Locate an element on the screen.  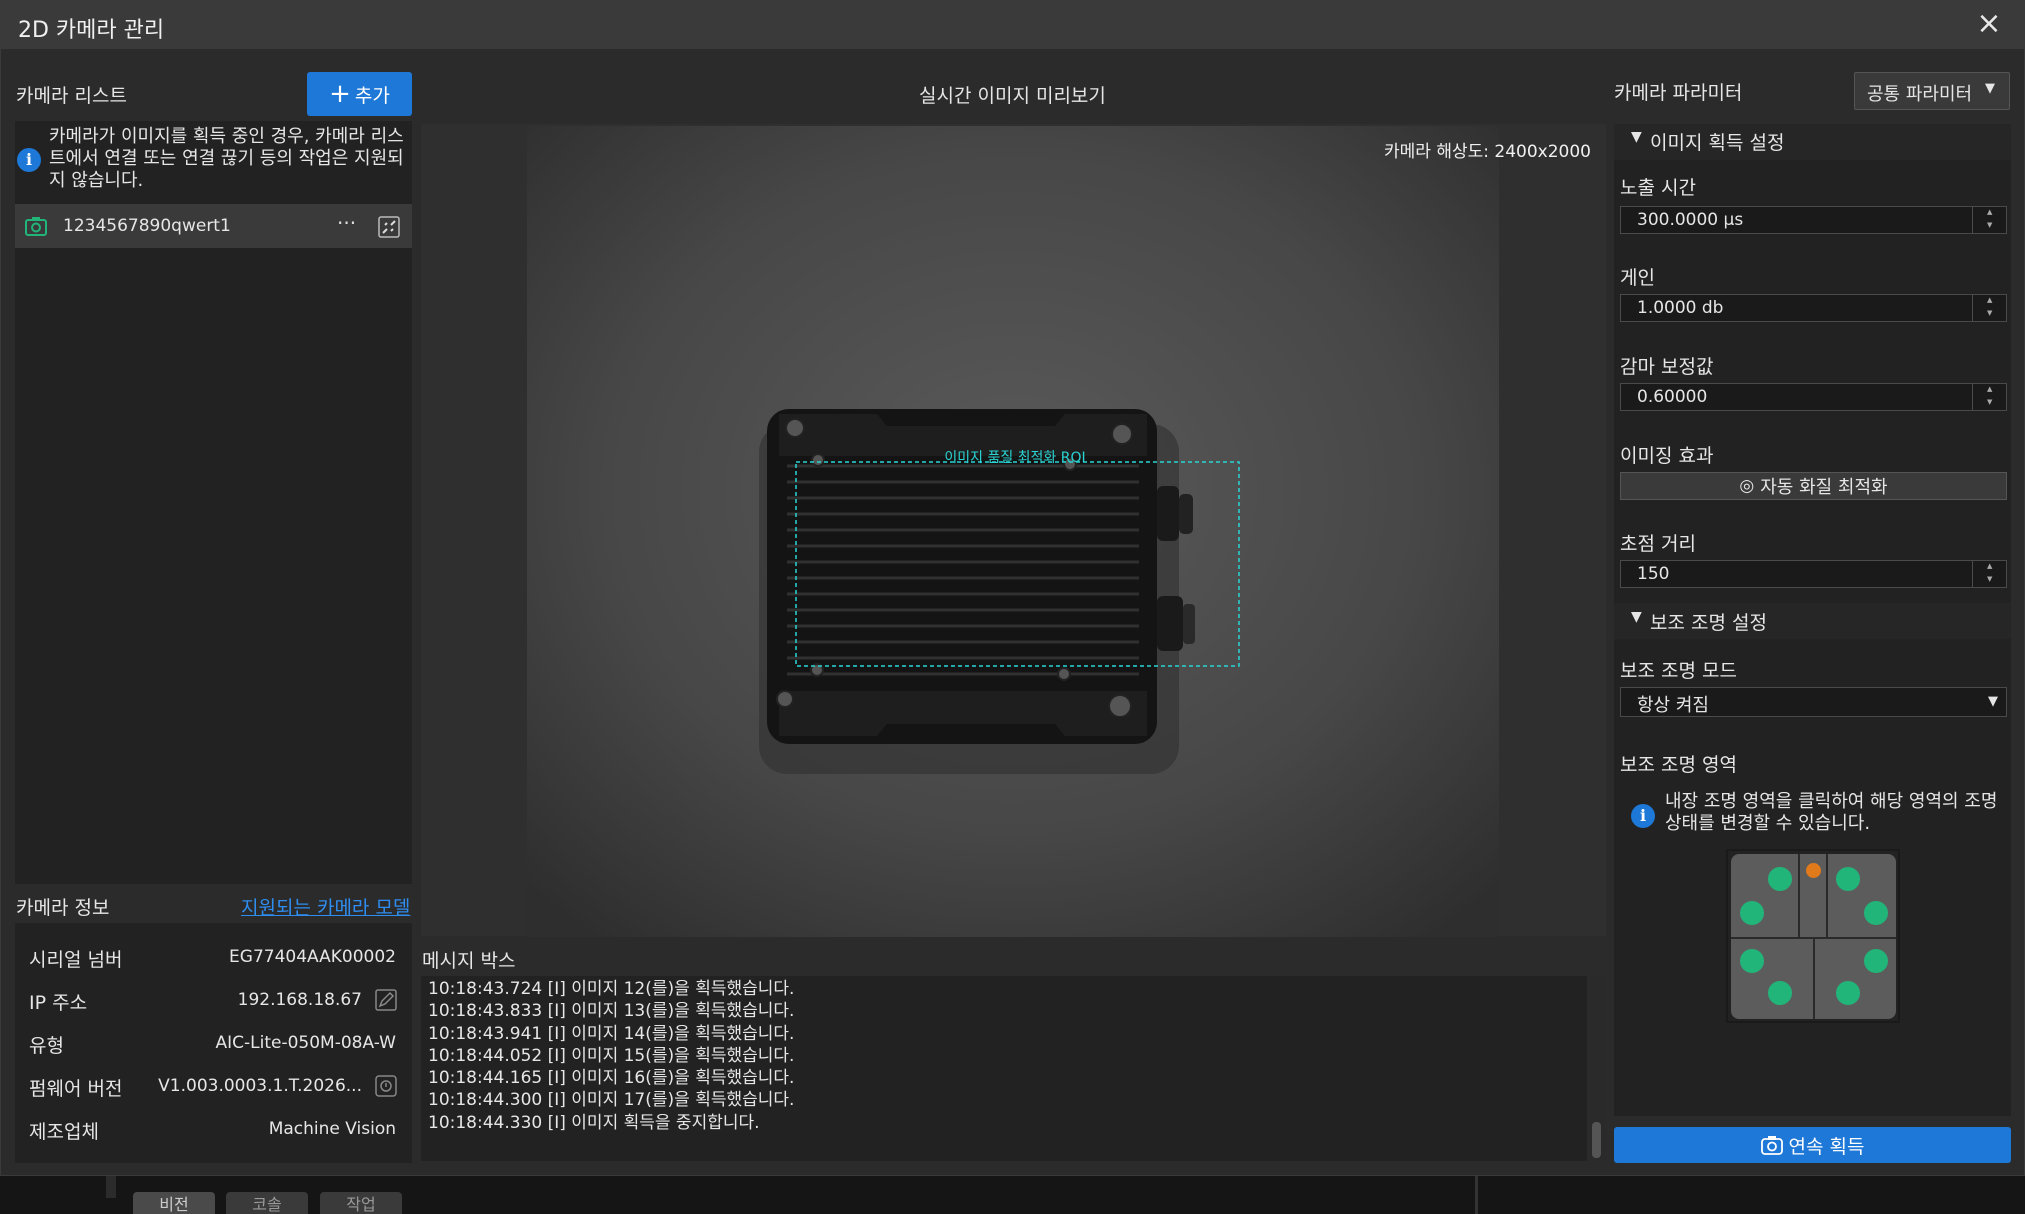
message-scrollbar is located at coordinates (1596, 1068).